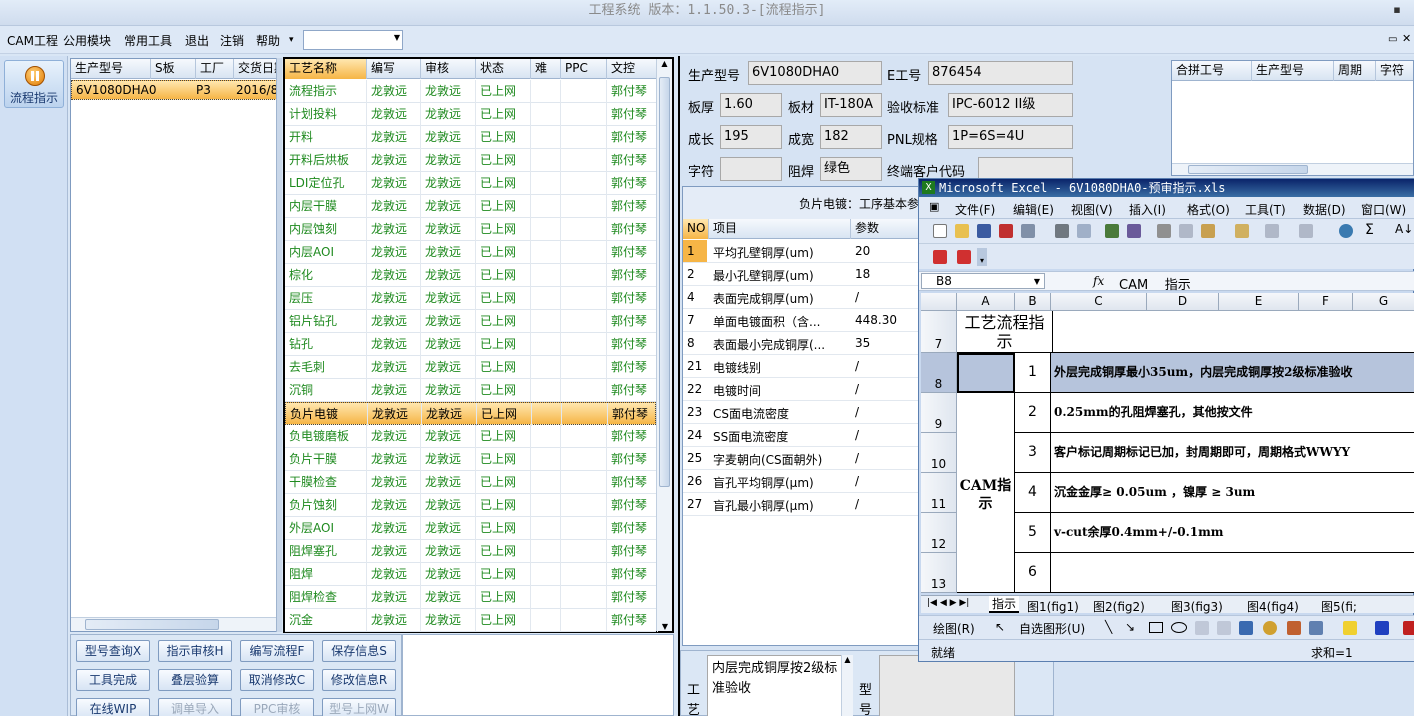  Describe the element at coordinates (939, 332) in the screenshot. I see `row-header: 7` at that location.